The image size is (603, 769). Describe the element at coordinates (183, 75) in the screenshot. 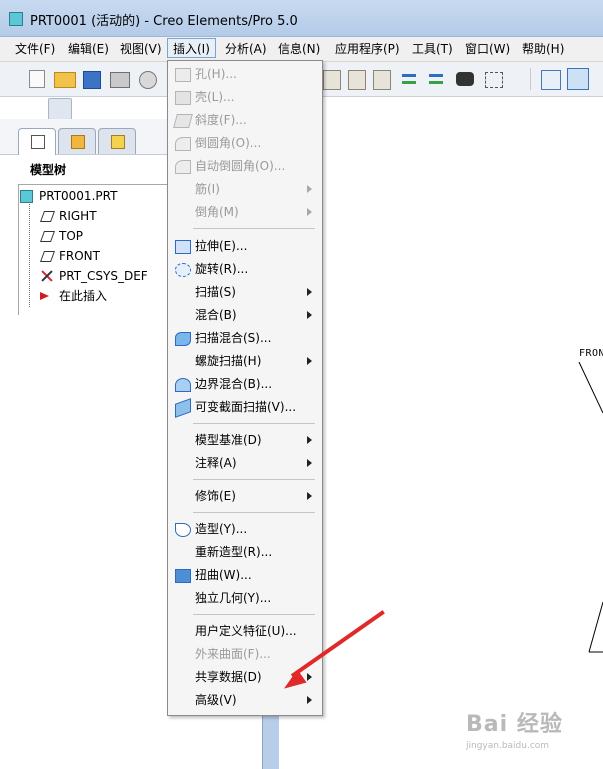

I see `hole-icon` at that location.